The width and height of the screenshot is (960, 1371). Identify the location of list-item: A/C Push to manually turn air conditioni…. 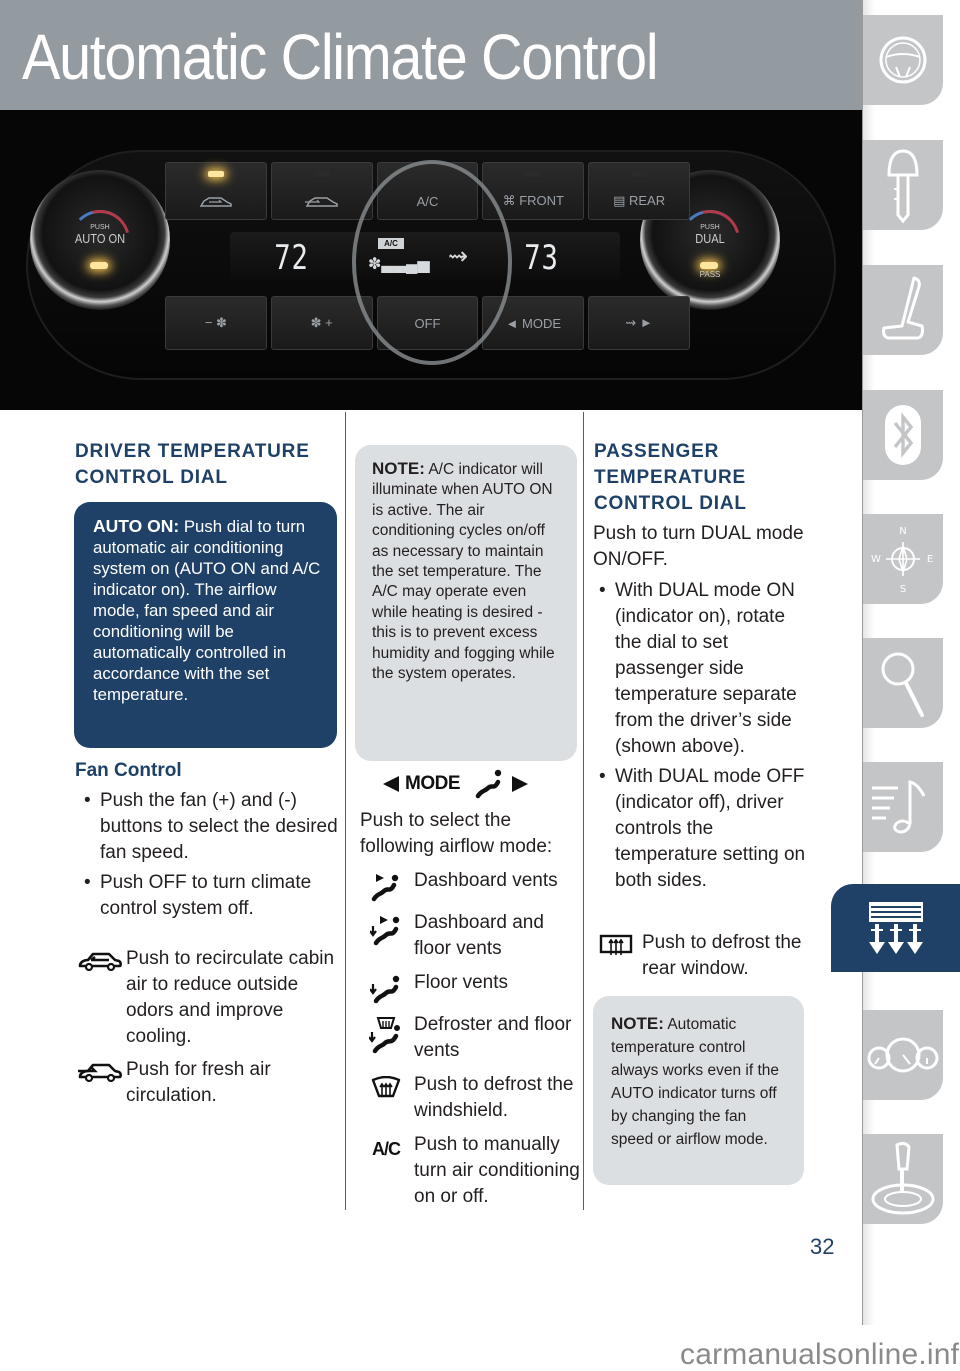
(470, 1171).